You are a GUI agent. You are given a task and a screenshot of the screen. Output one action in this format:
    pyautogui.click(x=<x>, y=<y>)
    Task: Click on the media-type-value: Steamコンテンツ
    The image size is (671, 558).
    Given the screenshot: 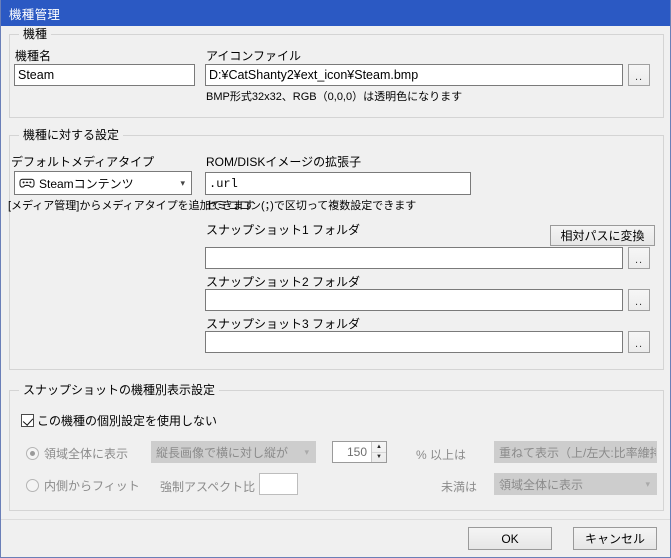 What is the action you would take?
    pyautogui.click(x=86, y=183)
    